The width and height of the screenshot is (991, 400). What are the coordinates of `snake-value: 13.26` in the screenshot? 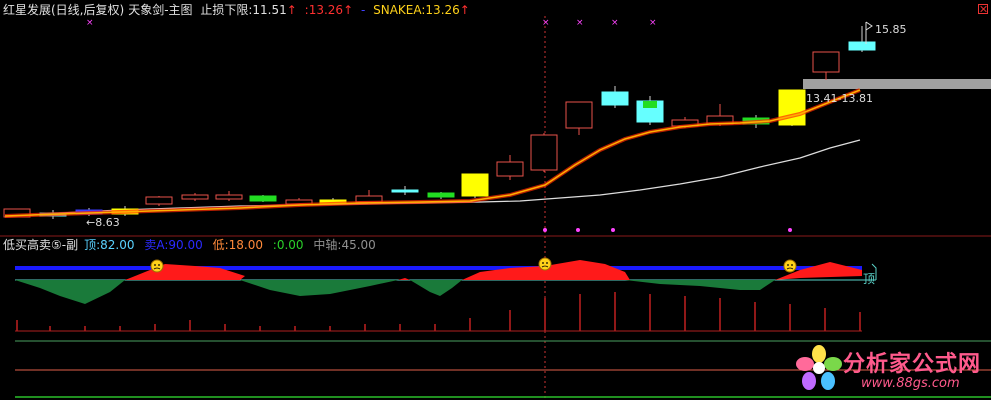 It's located at (442, 10).